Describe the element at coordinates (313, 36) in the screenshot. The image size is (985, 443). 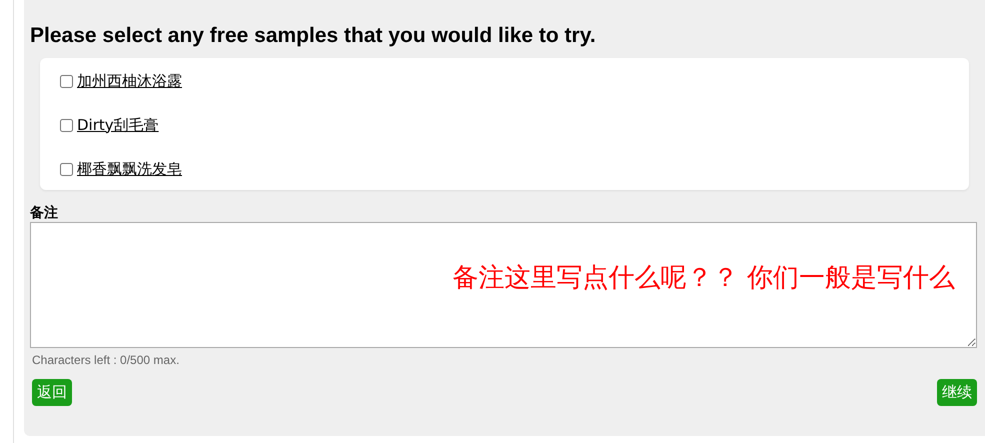
I see `form-heading: Please select any free samples that you would like to try.` at that location.